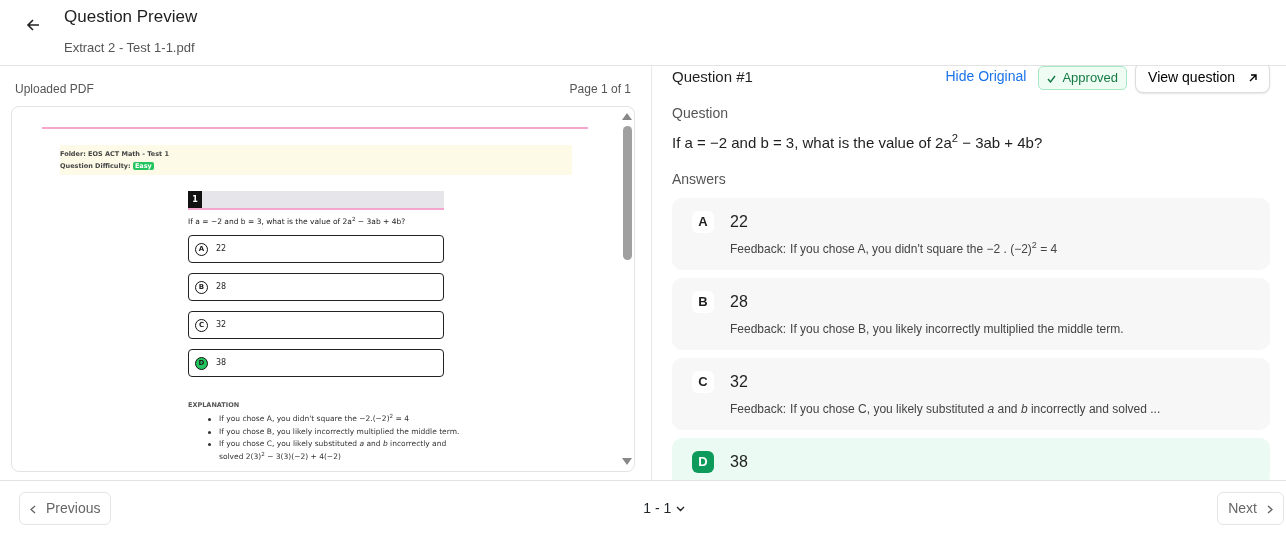  Describe the element at coordinates (986, 76) in the screenshot. I see `hide-original-link: Hide Original` at that location.